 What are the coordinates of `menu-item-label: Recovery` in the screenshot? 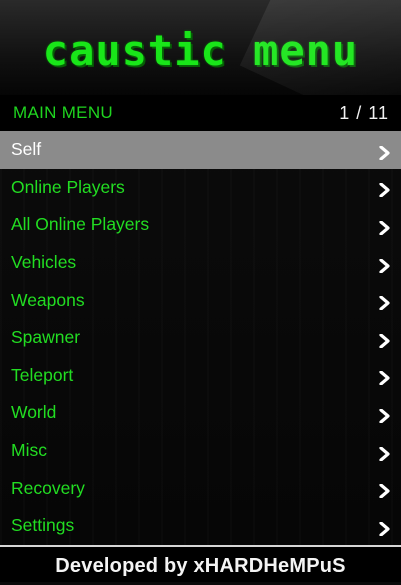 It's located at (48, 487).